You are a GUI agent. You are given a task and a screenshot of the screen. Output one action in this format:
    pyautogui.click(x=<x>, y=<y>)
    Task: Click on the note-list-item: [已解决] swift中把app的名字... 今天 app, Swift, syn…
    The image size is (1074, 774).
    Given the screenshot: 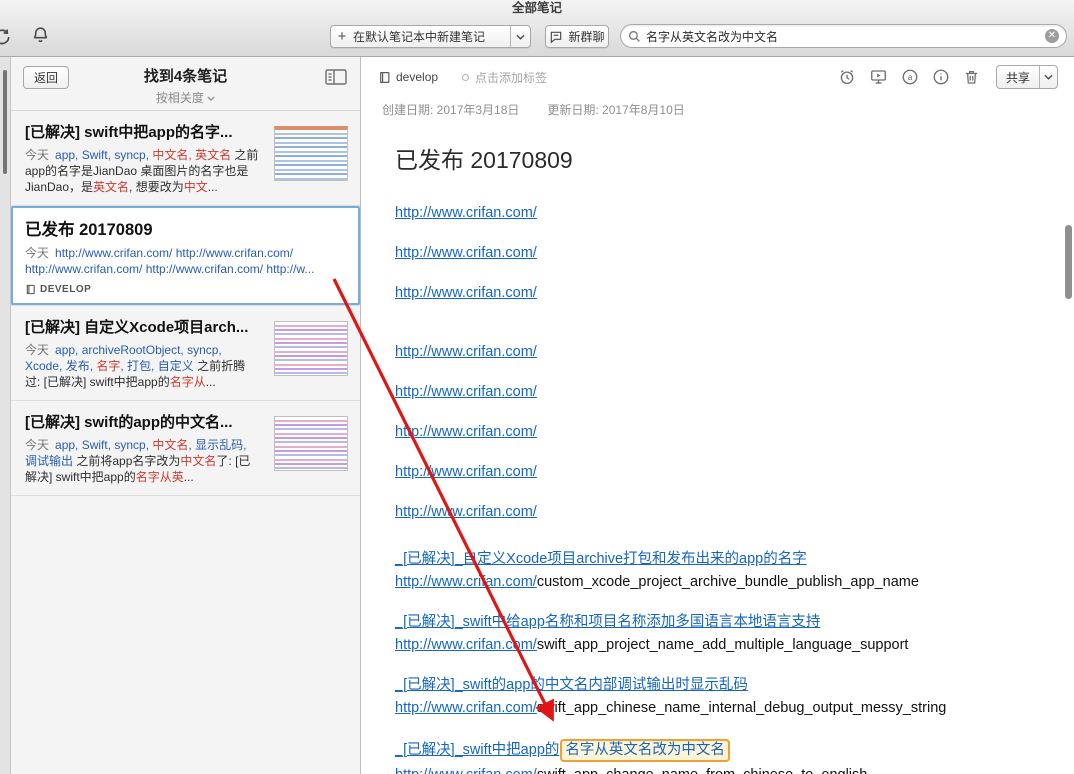 What is the action you would take?
    pyautogui.click(x=185, y=158)
    